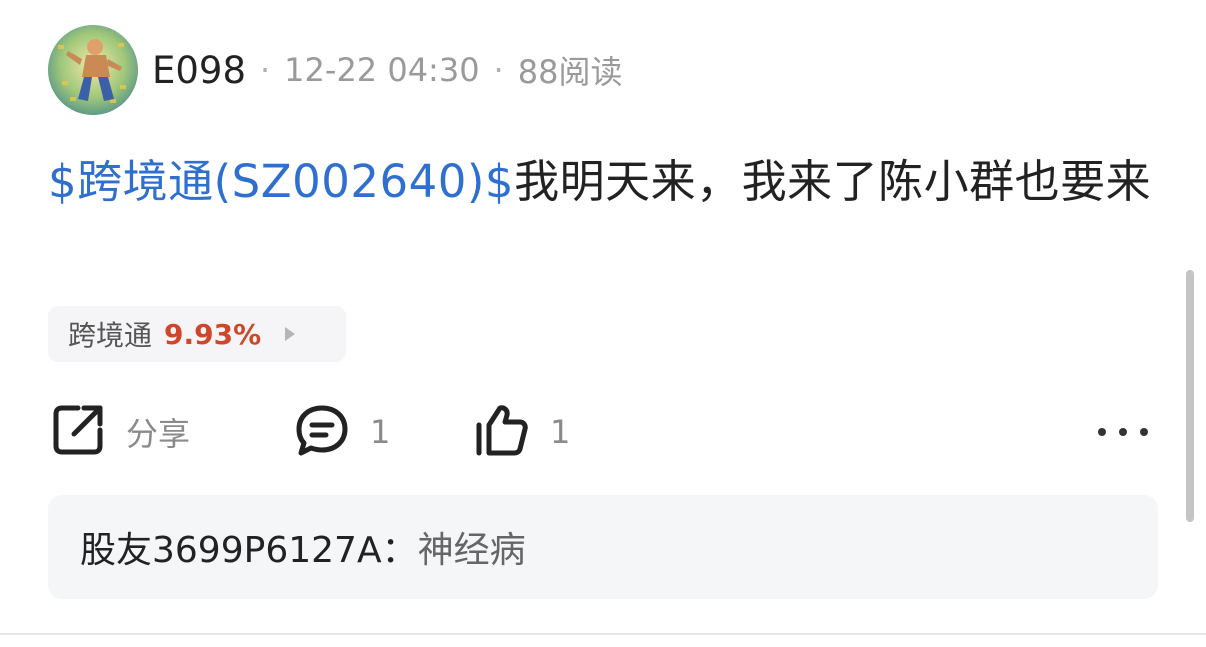  I want to click on stock-quote-chip: 跨境通 9.93%, so click(197, 334).